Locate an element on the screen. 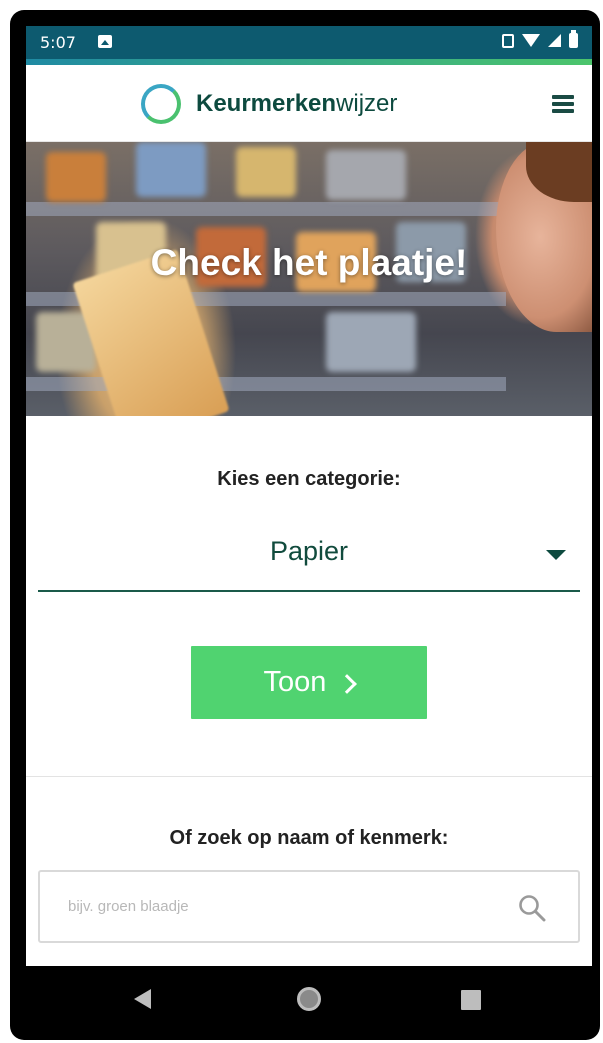  app-header: Keurmerkenwijzer is located at coordinates (309, 103).